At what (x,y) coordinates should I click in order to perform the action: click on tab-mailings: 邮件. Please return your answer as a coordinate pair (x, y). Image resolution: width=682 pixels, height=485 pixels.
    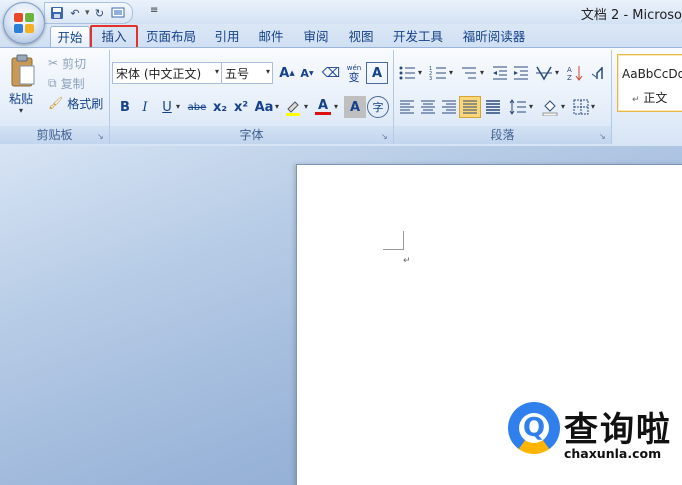
    Looking at the image, I should click on (271, 37).